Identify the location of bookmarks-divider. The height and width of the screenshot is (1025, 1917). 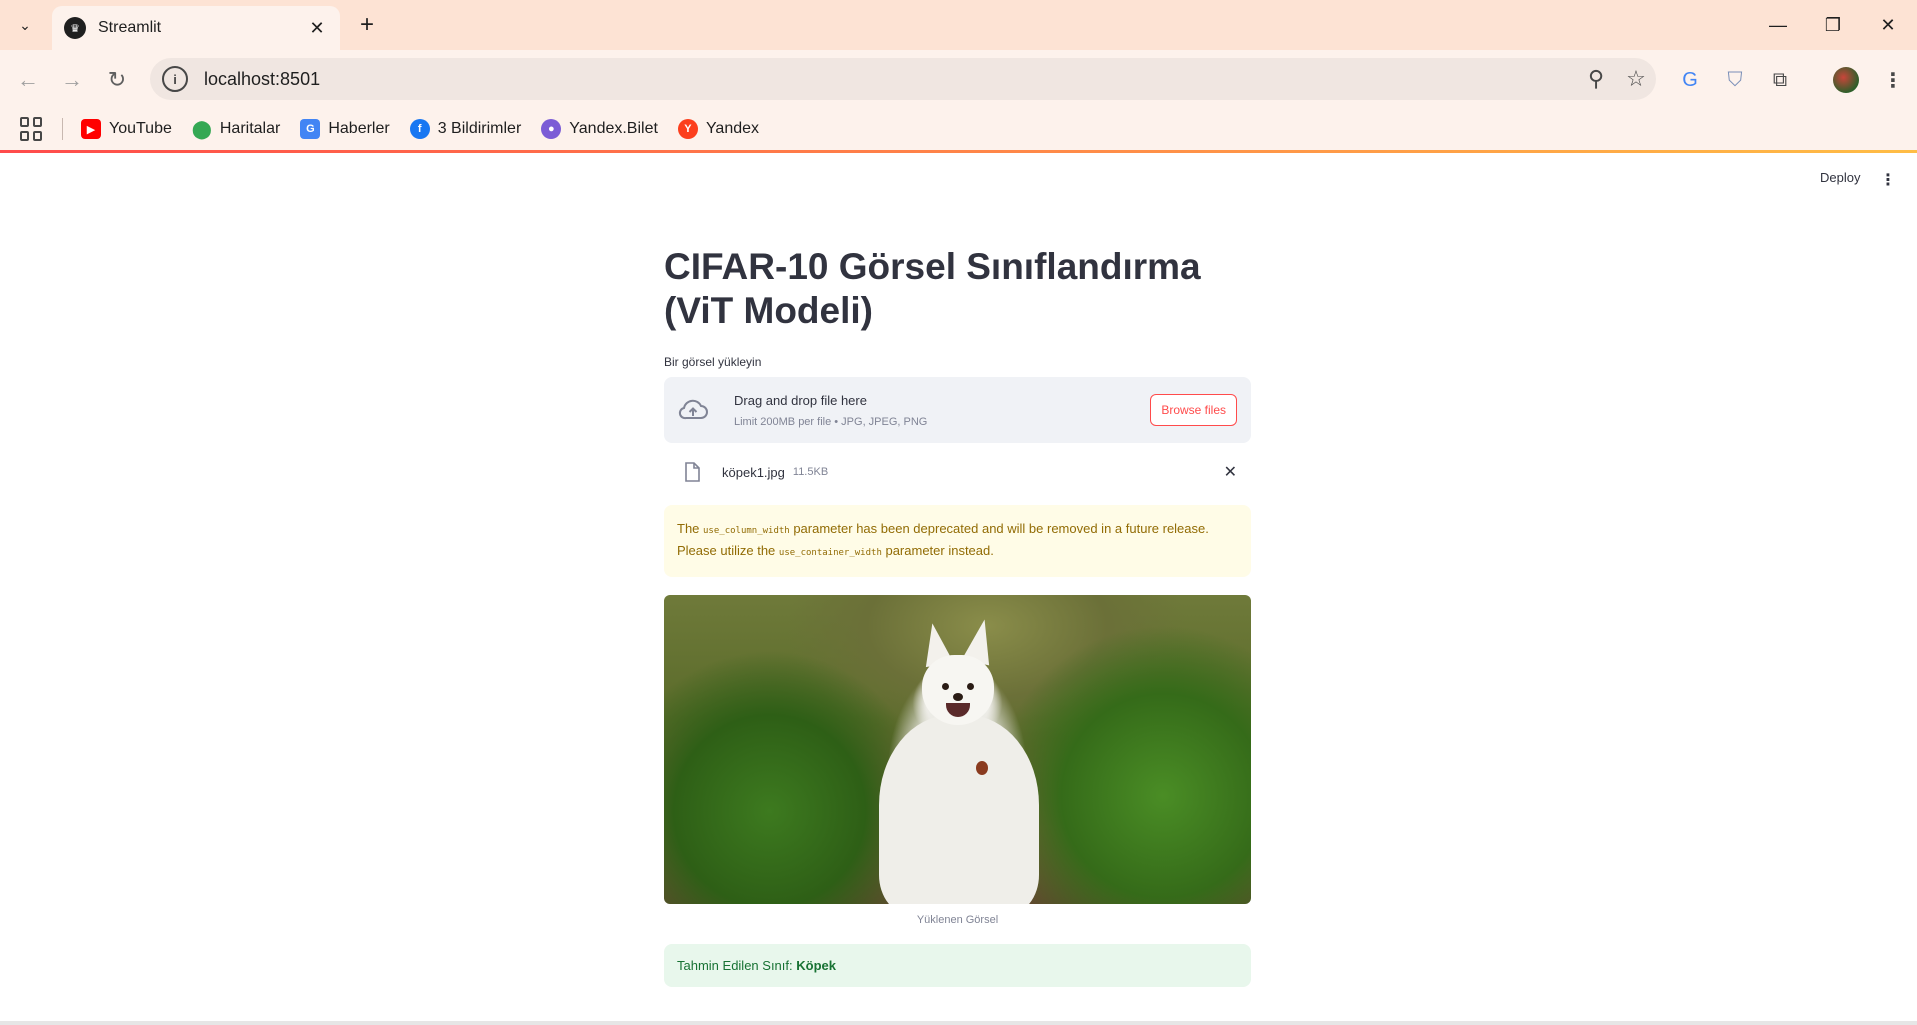
(62, 129).